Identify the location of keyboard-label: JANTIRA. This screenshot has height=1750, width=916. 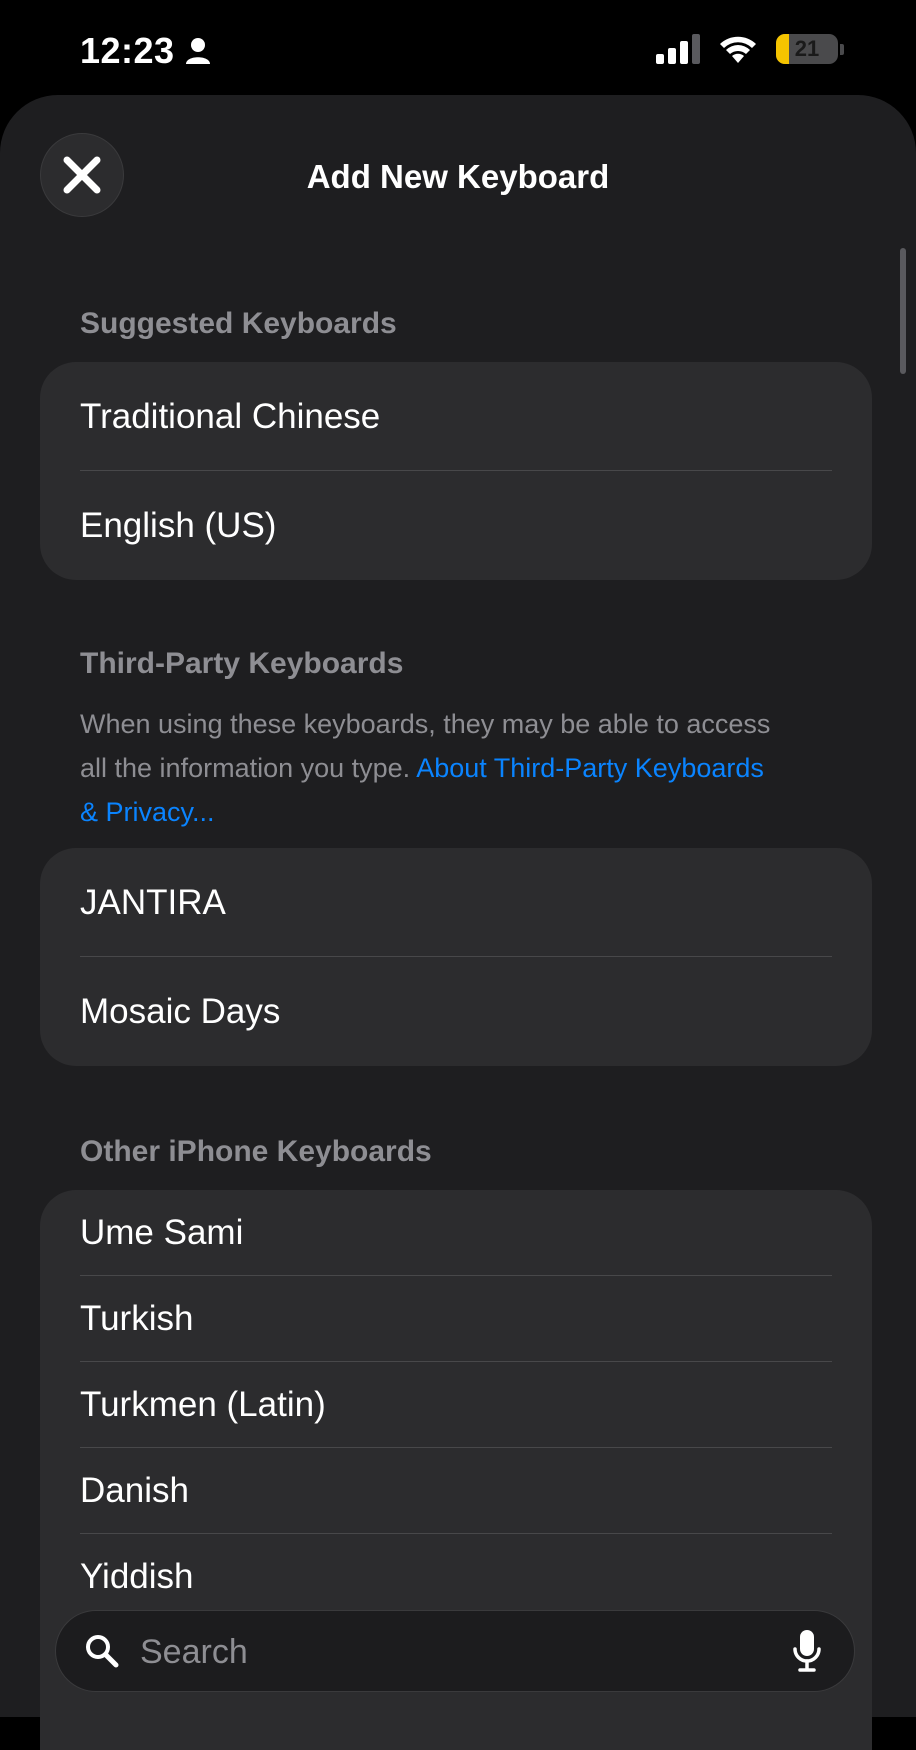
(153, 902).